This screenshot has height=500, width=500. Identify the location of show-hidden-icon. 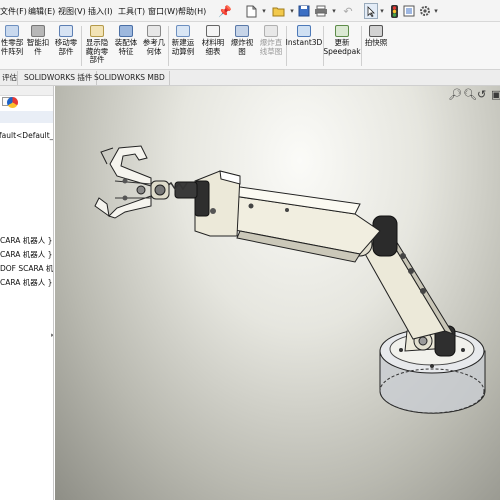
(97, 31).